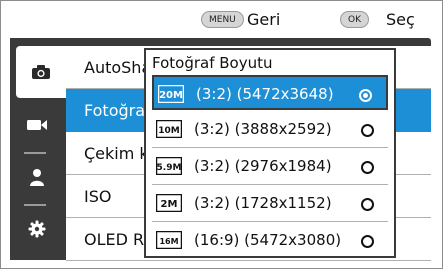 The width and height of the screenshot is (443, 269). I want to click on size-option: 20M (3:2) (5472x3648), so click(270, 92).